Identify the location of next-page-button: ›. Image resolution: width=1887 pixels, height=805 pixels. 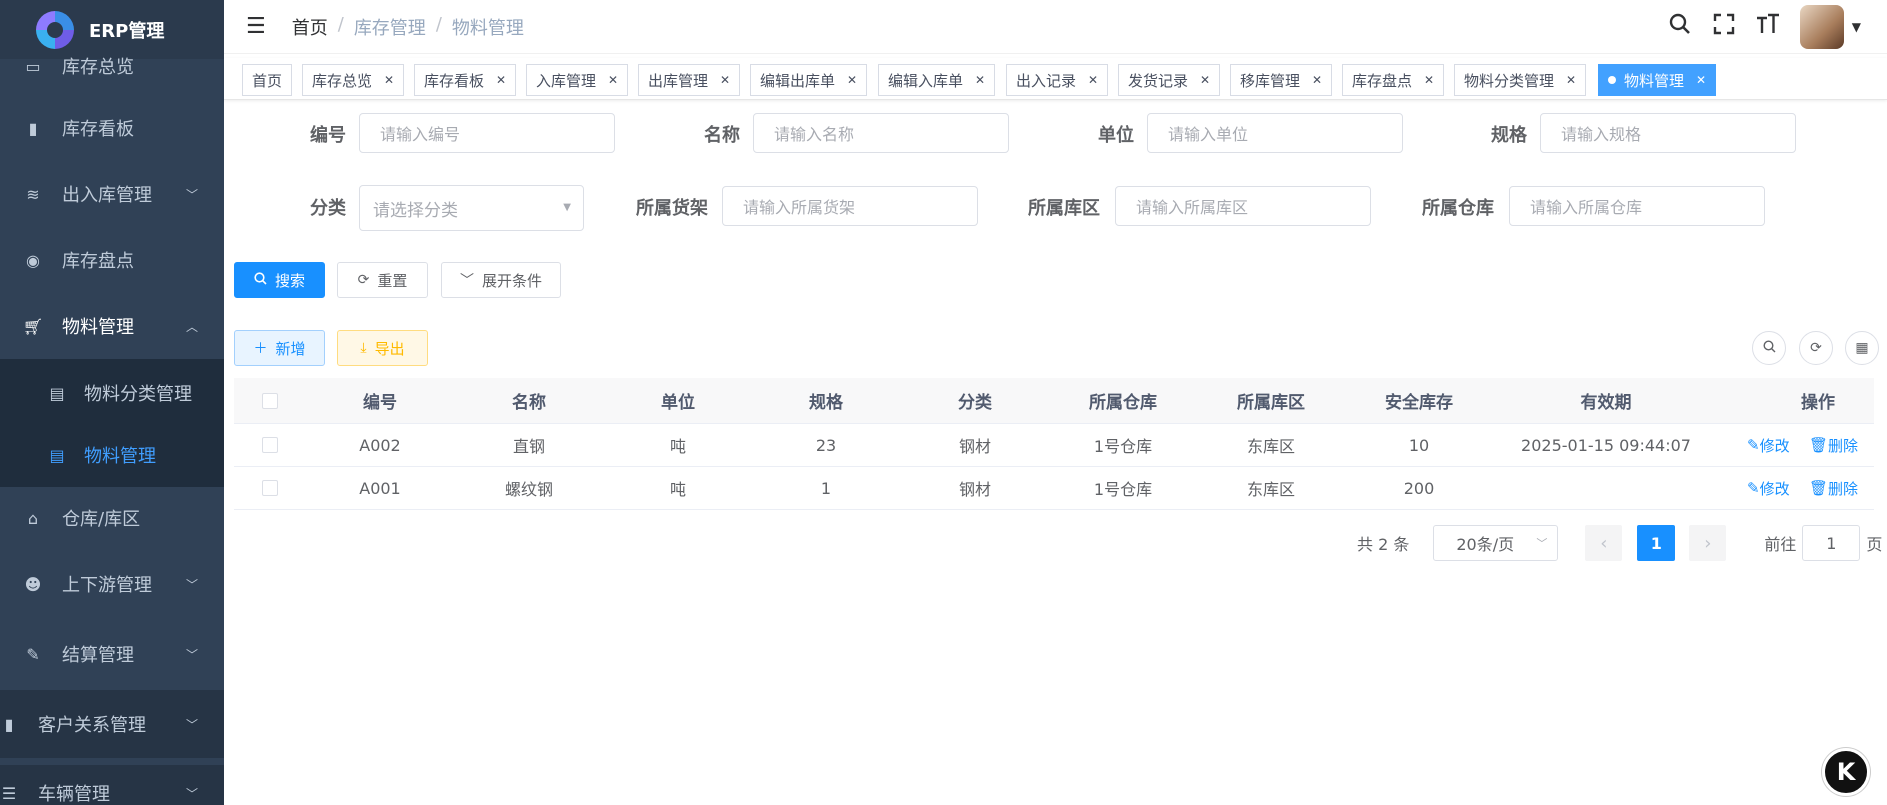
(1708, 543).